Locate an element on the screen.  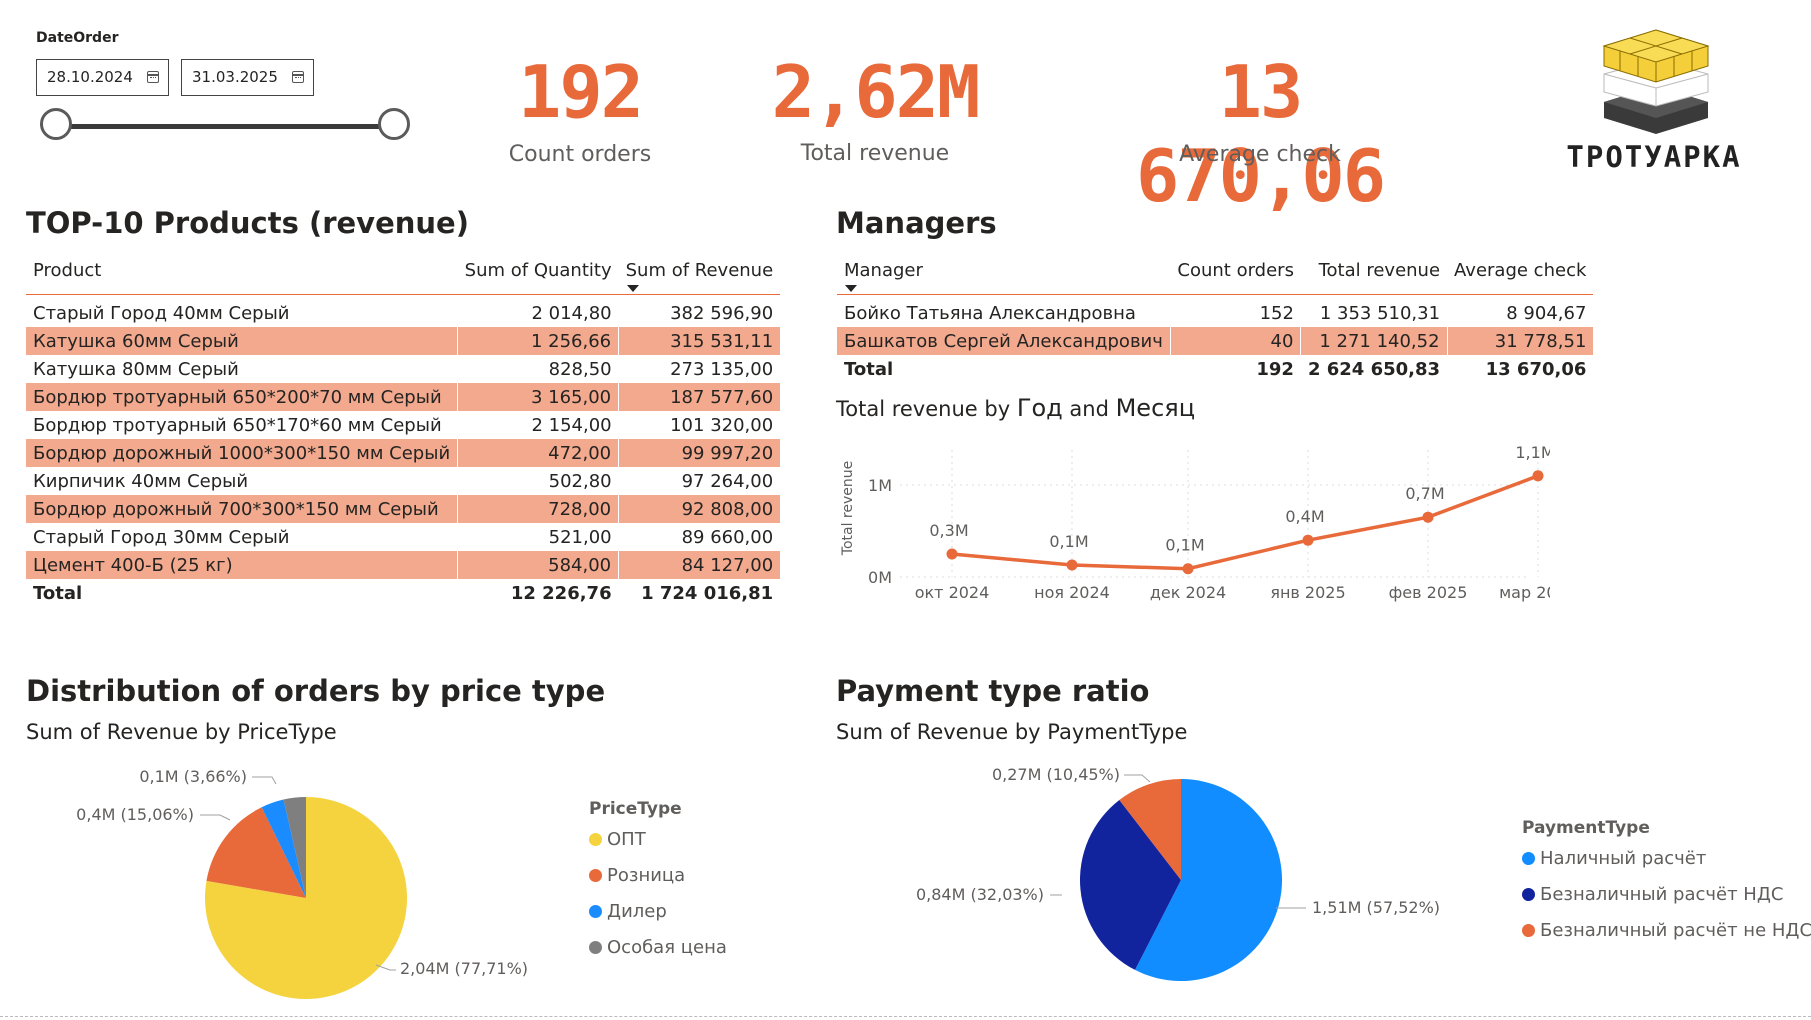
product-cell: 101 320,00 is located at coordinates (722, 425).